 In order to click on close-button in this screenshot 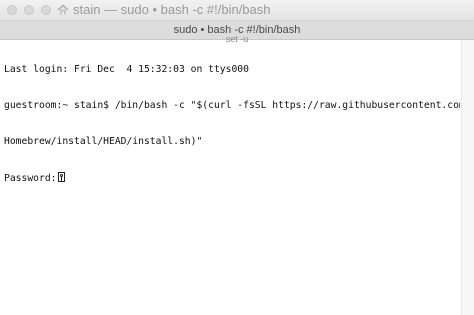, I will do `click(12, 10)`.